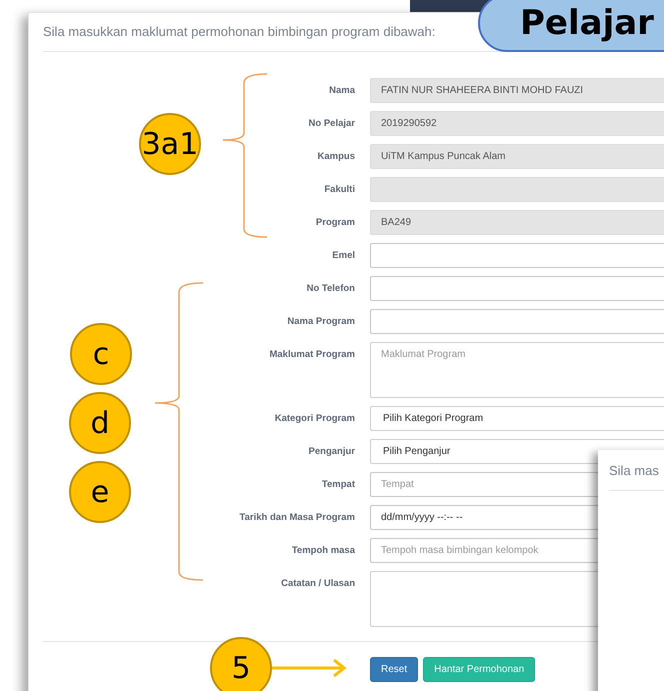  Describe the element at coordinates (634, 470) in the screenshot. I see `window-text: Sila mas` at that location.